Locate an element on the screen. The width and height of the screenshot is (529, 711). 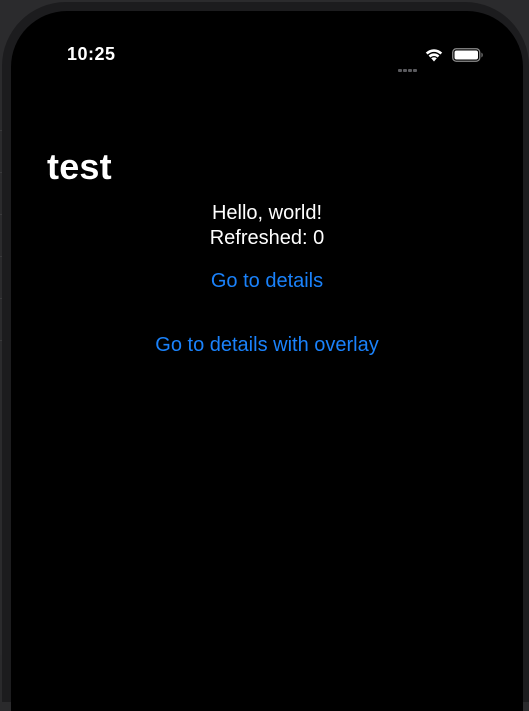
navigation-title: test is located at coordinates (79, 166).